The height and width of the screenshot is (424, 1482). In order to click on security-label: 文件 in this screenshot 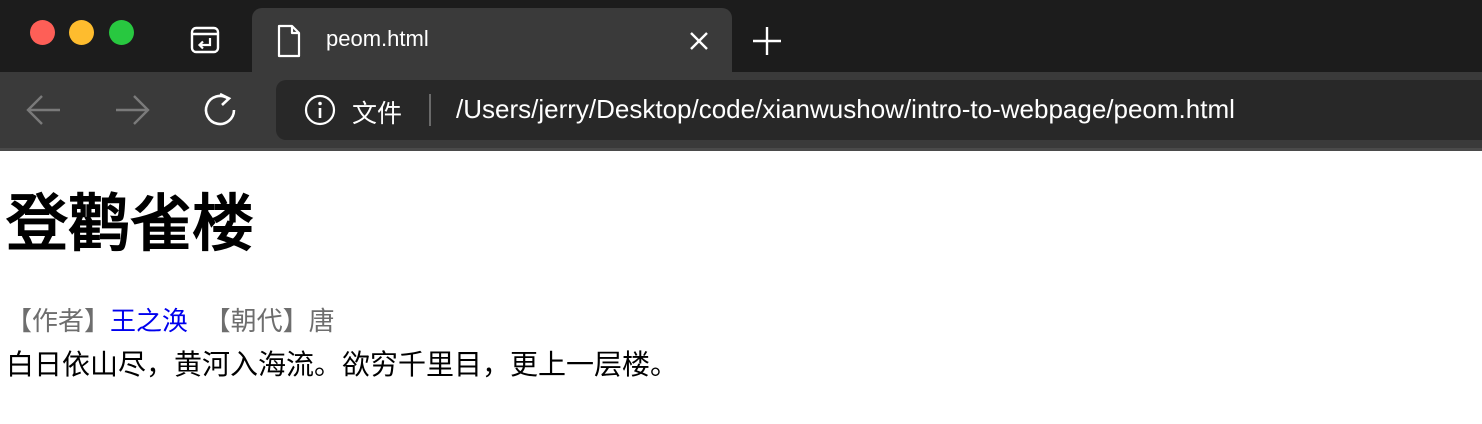, I will do `click(377, 112)`.